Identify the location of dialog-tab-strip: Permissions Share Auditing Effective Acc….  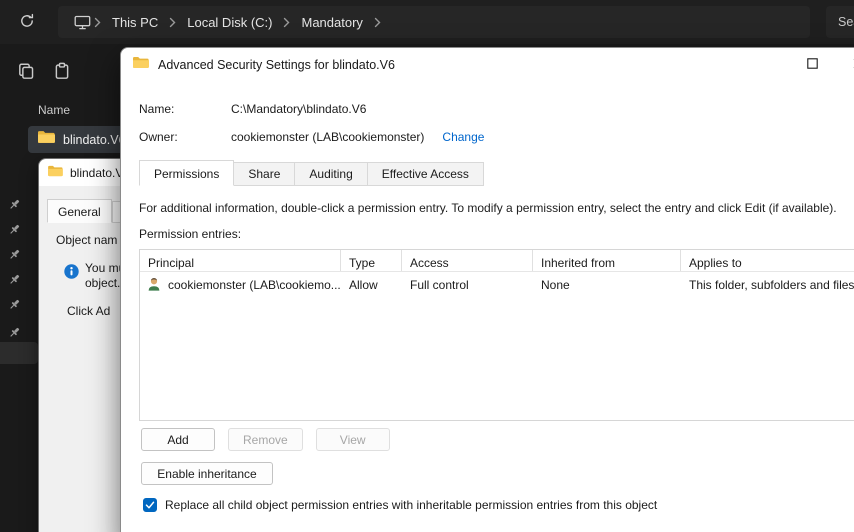
(311, 173).